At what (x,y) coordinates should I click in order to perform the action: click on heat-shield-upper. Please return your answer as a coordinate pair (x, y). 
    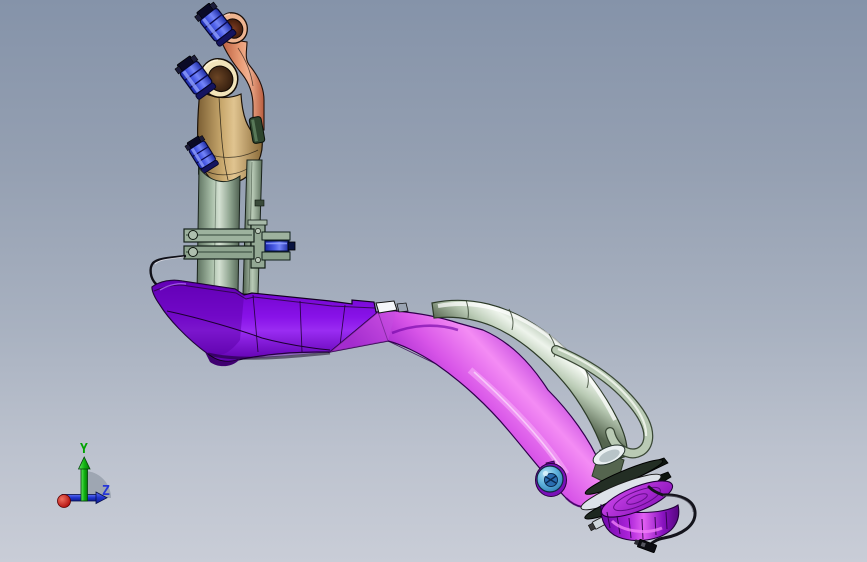
    Looking at the image, I should click on (265, 323).